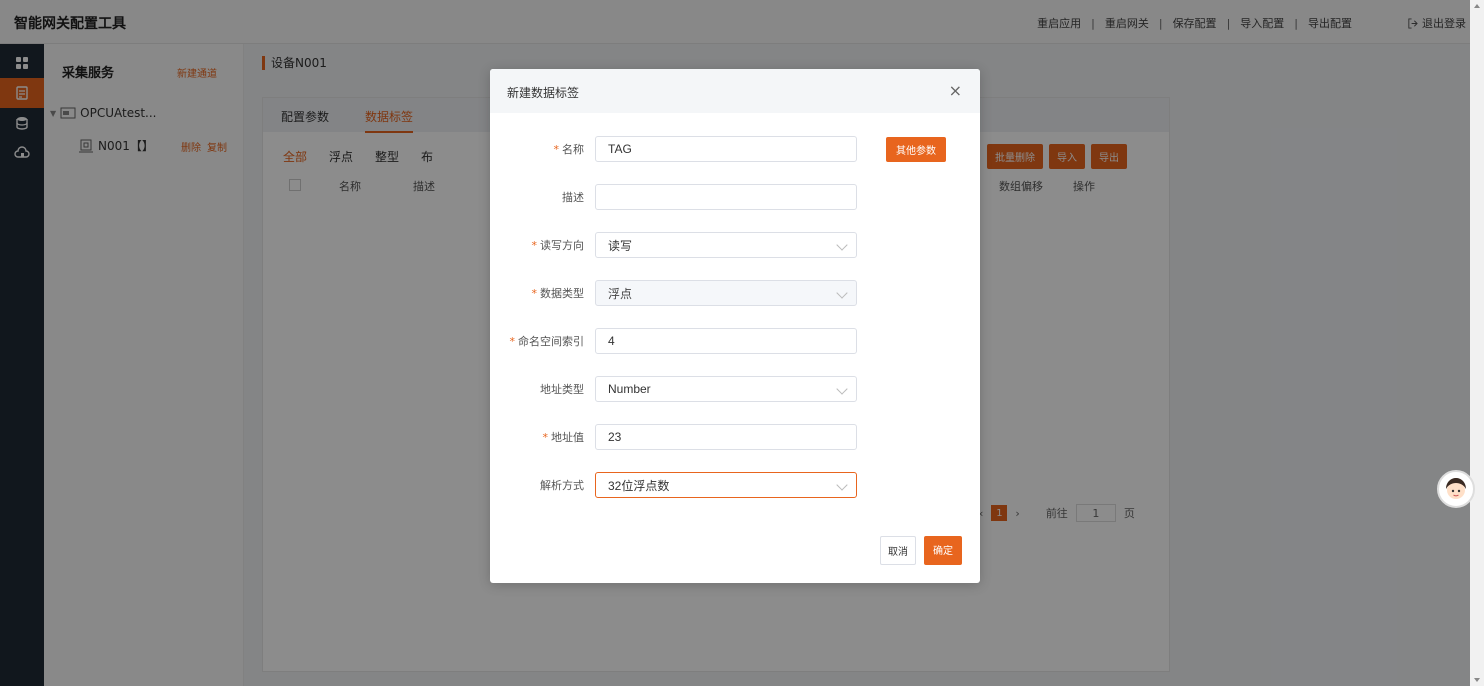 The height and width of the screenshot is (686, 1484). Describe the element at coordinates (639, 485) in the screenshot. I see `parse-value: 32位浮点数` at that location.